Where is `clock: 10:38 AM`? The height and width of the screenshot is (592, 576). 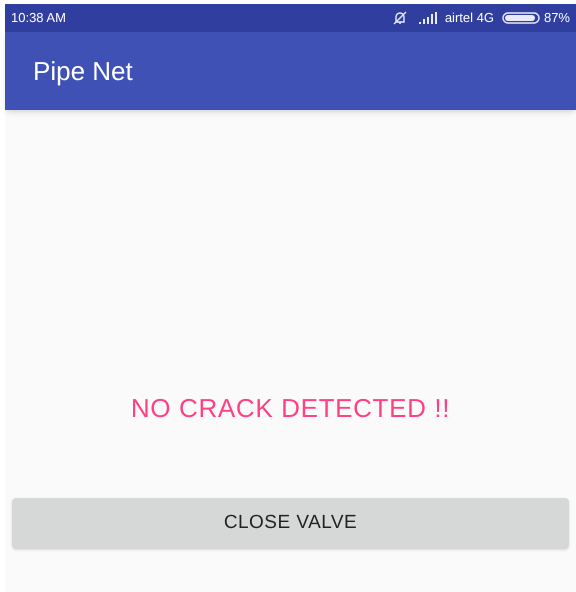 clock: 10:38 AM is located at coordinates (38, 18).